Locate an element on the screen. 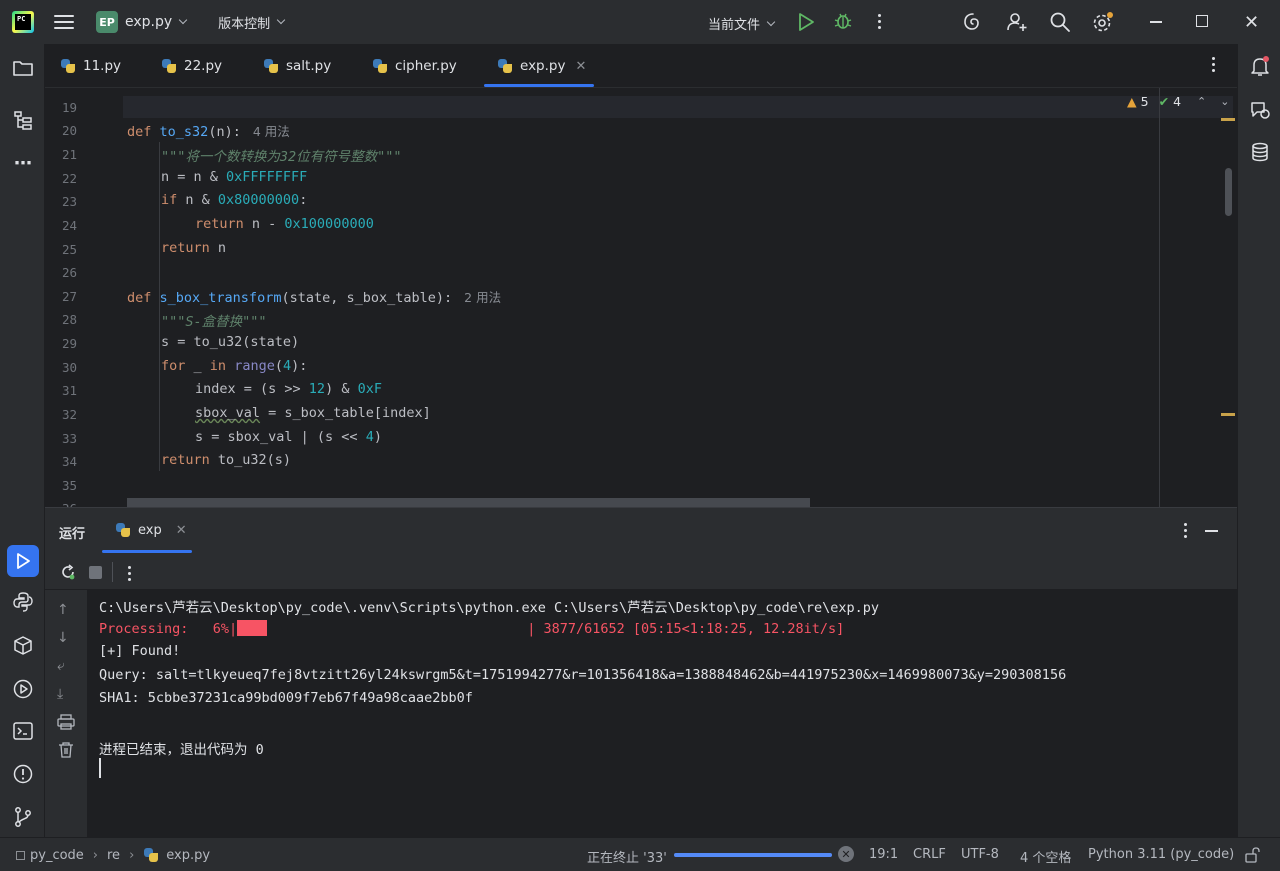  tab-22-py: 22.py is located at coordinates (191, 66).